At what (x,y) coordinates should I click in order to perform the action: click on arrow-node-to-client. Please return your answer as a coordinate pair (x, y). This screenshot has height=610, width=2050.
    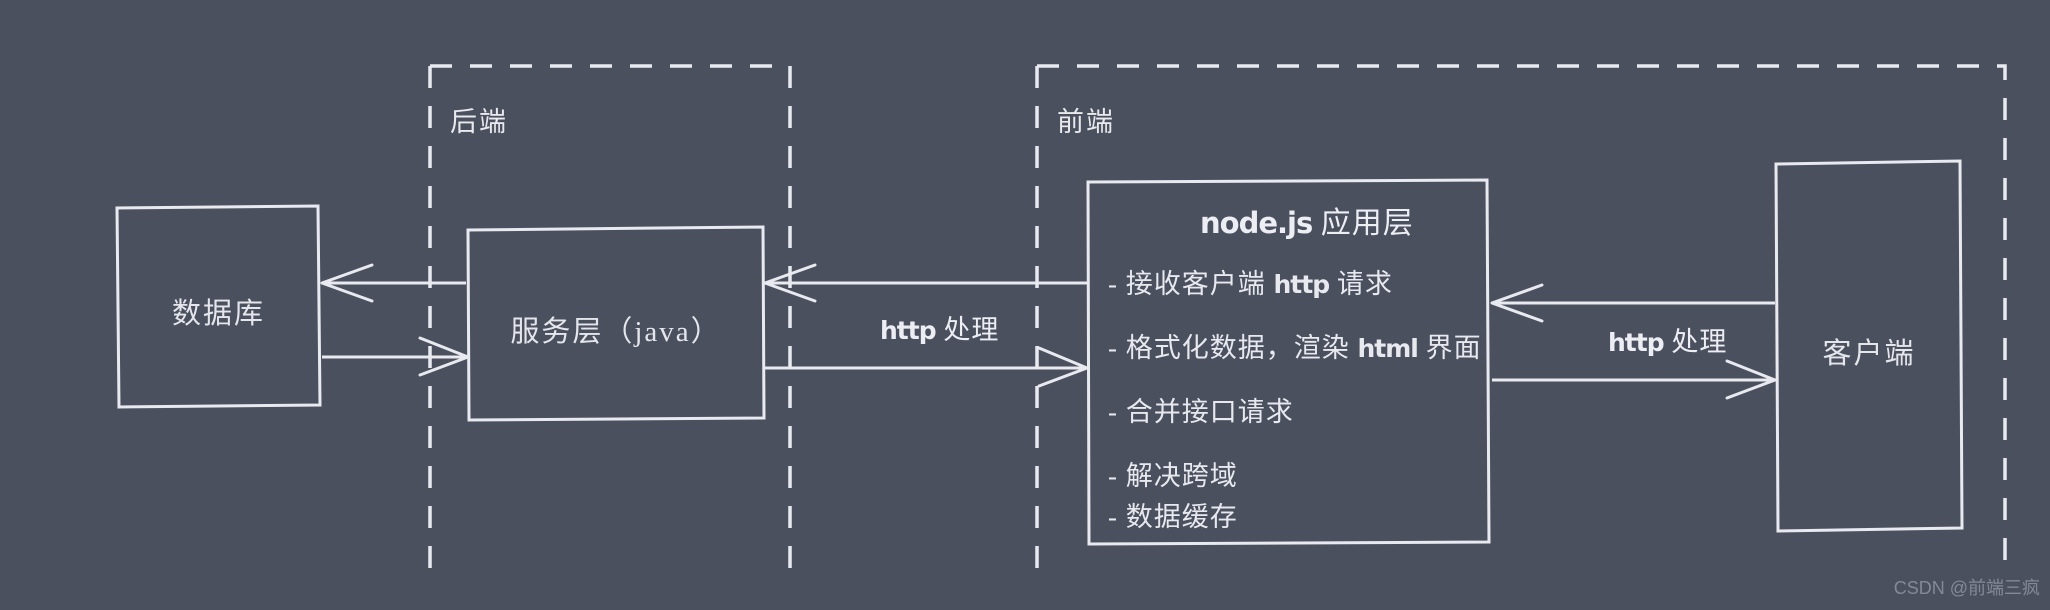
    Looking at the image, I should click on (1634, 379).